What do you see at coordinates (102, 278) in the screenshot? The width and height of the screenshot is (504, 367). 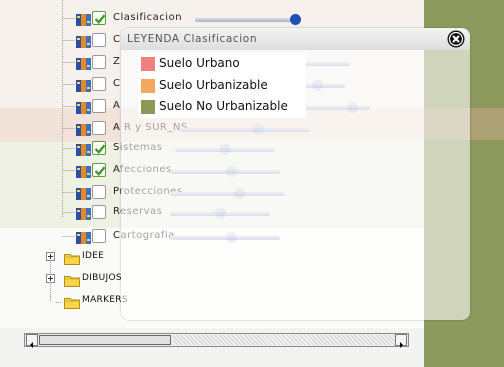 I see `folder-label: DIBUJOS` at bounding box center [102, 278].